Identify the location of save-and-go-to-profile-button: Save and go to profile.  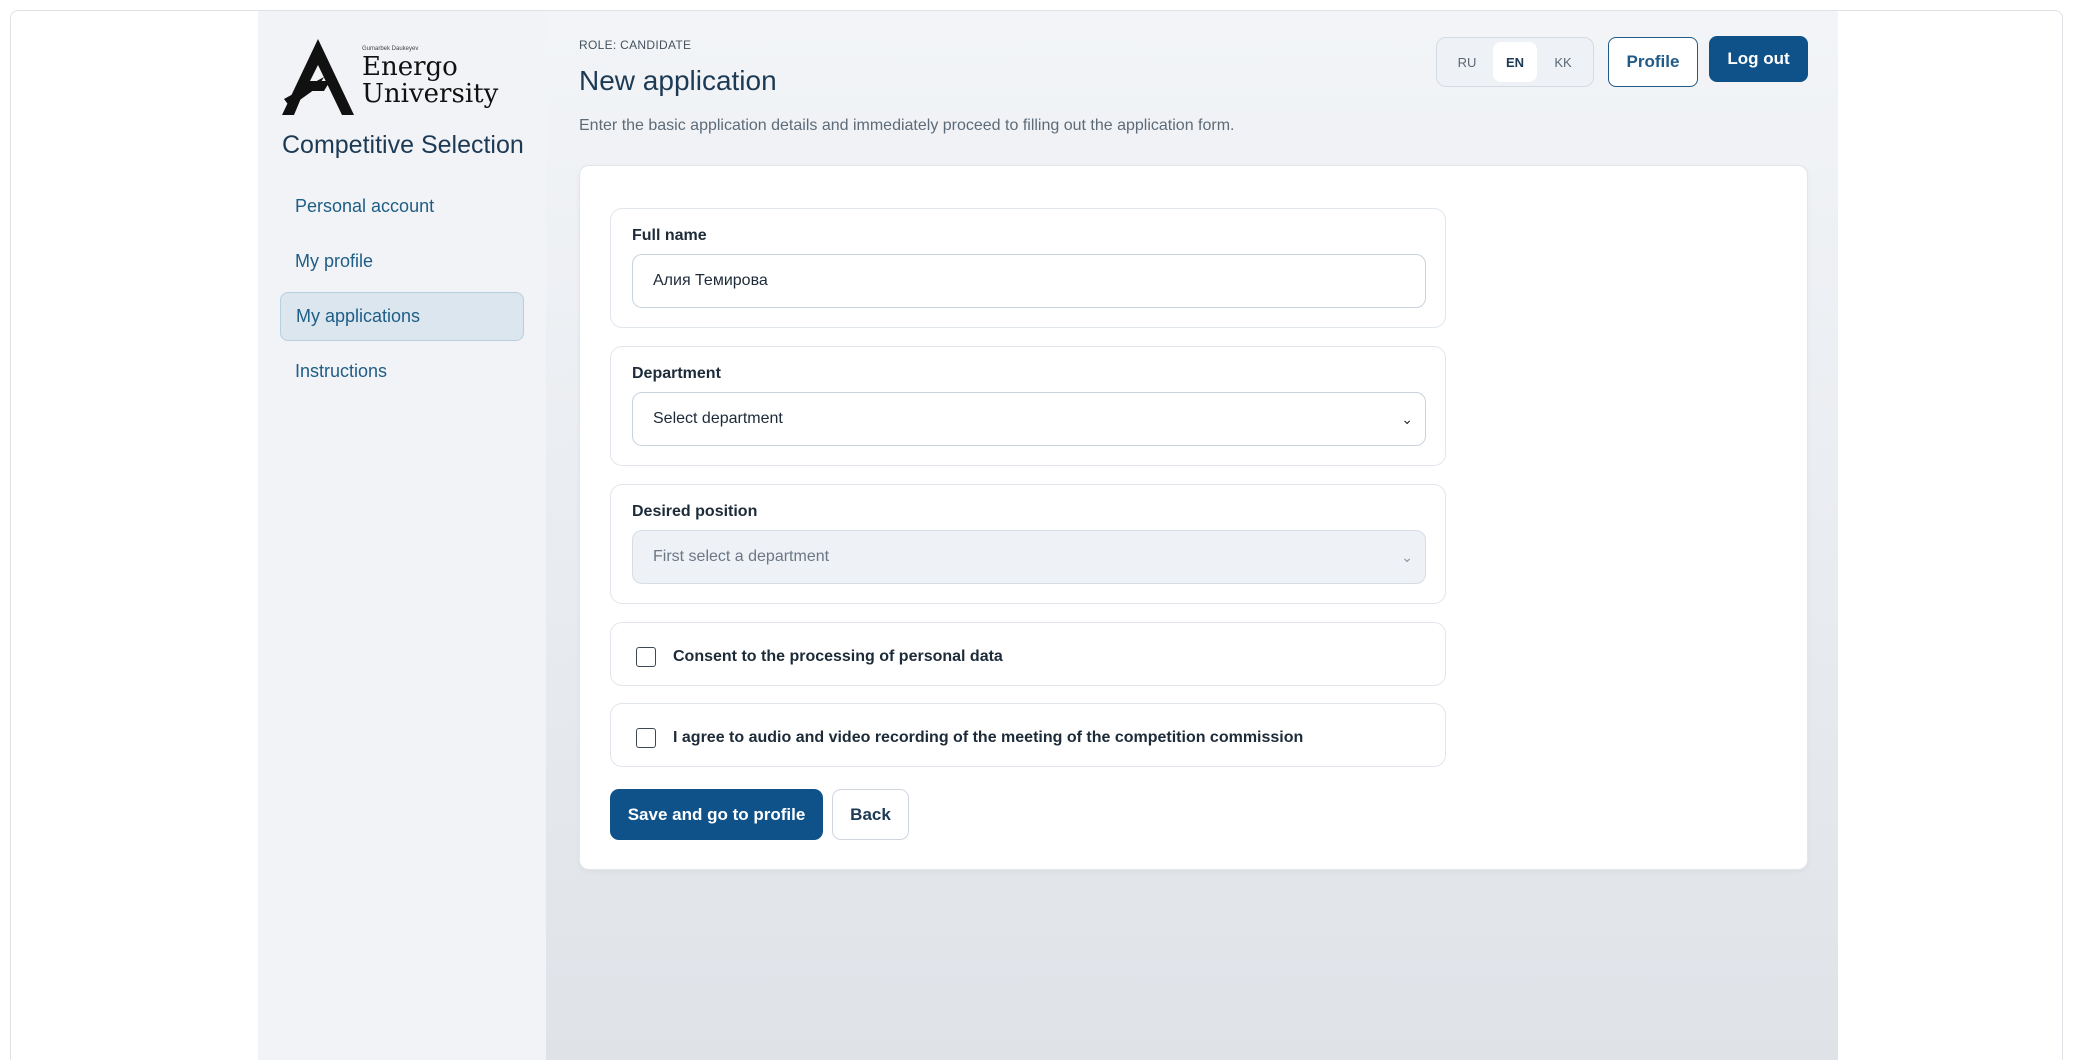
(716, 814).